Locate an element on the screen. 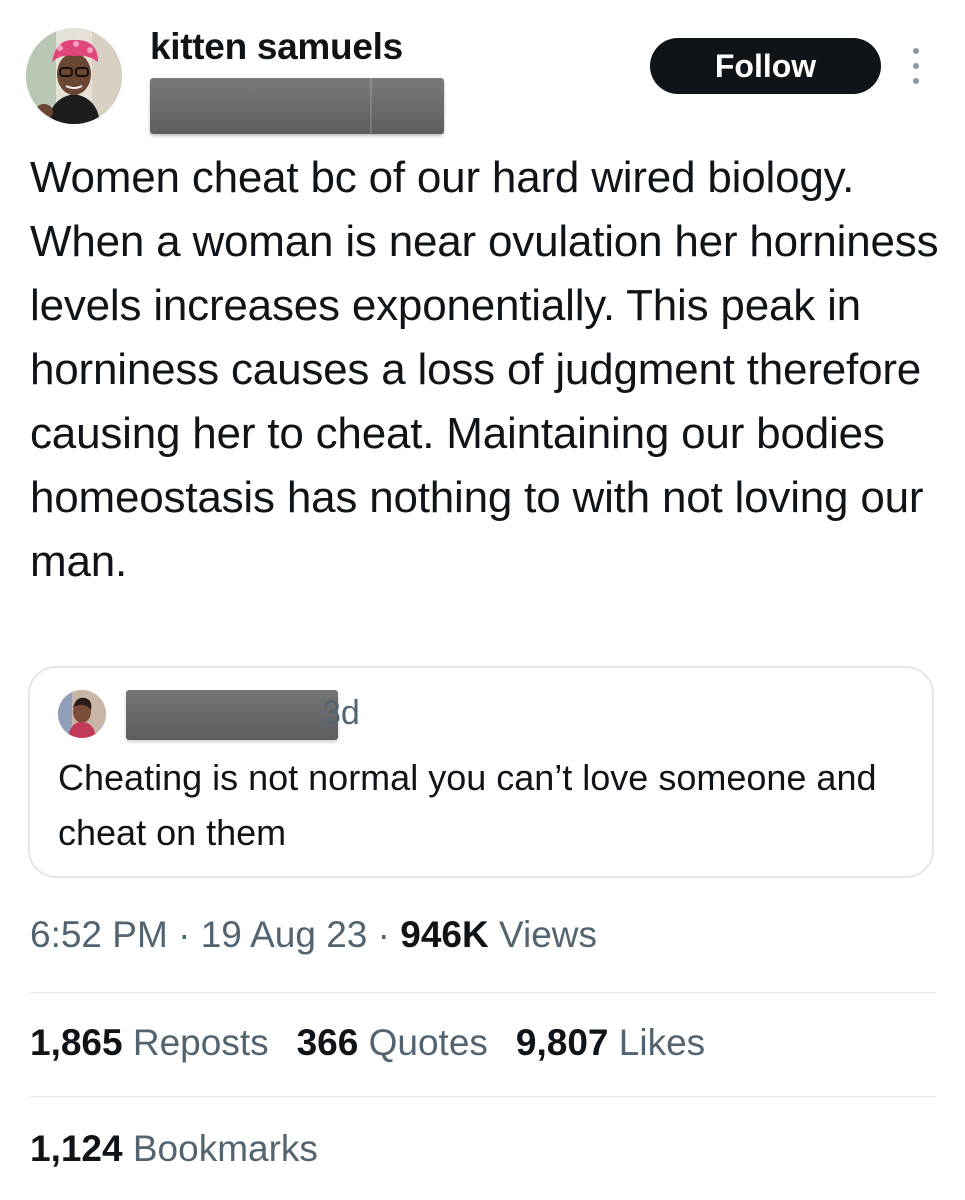 The height and width of the screenshot is (1200, 965). quotes-count: 366 is located at coordinates (327, 1042).